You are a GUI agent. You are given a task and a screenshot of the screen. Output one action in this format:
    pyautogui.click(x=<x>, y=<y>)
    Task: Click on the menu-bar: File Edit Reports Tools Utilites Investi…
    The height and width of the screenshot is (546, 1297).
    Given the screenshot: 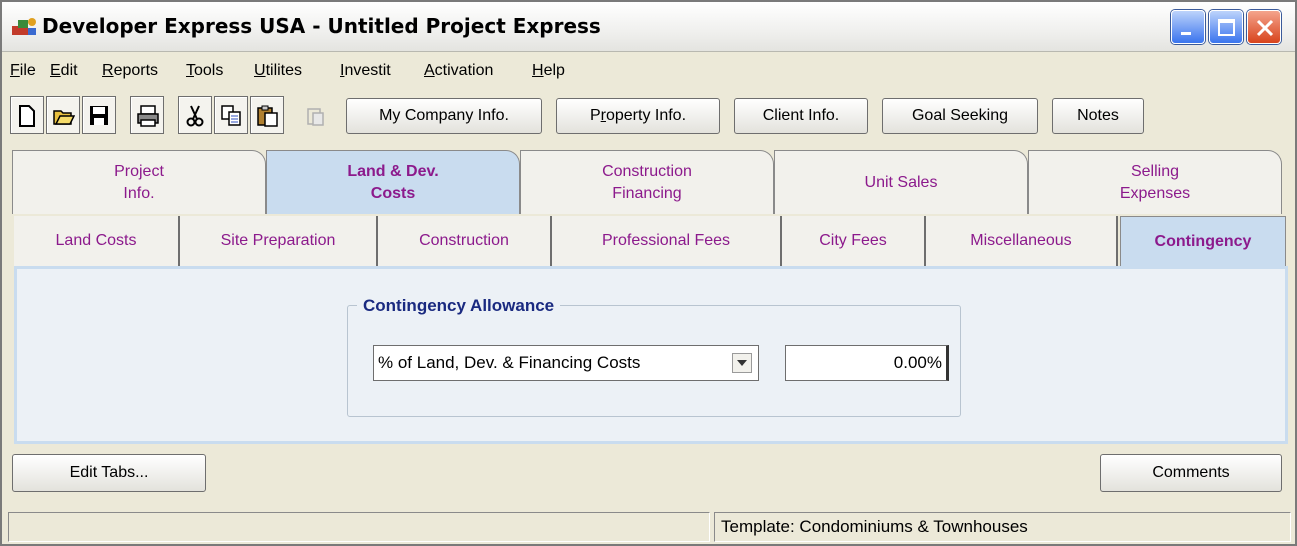 What is the action you would take?
    pyautogui.click(x=648, y=71)
    